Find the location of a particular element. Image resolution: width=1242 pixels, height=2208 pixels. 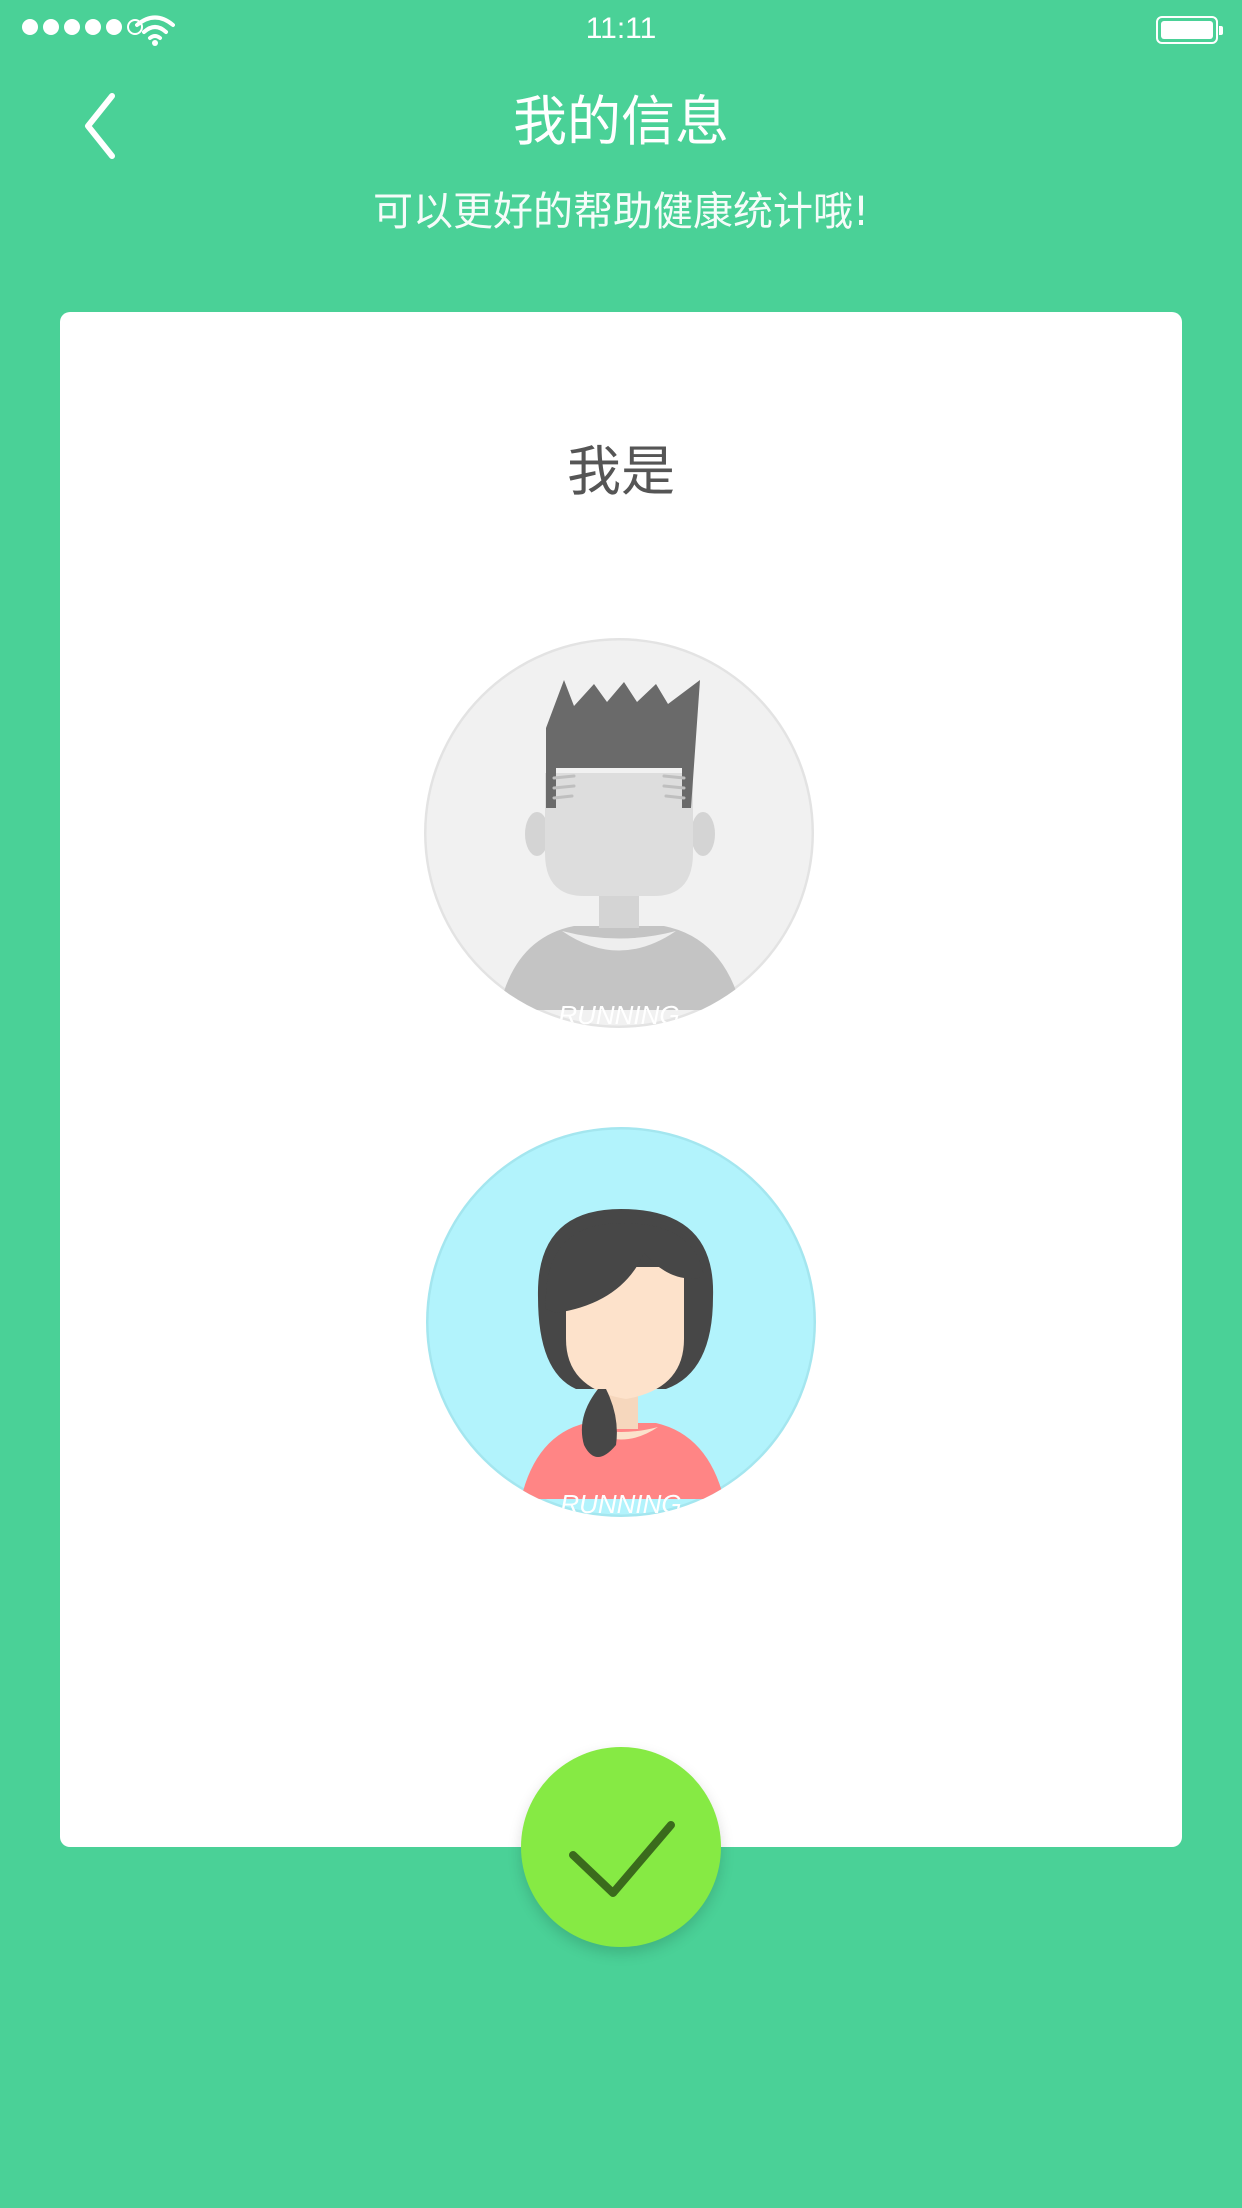

female-shirt-text: RUNNING is located at coordinates (620, 1503).